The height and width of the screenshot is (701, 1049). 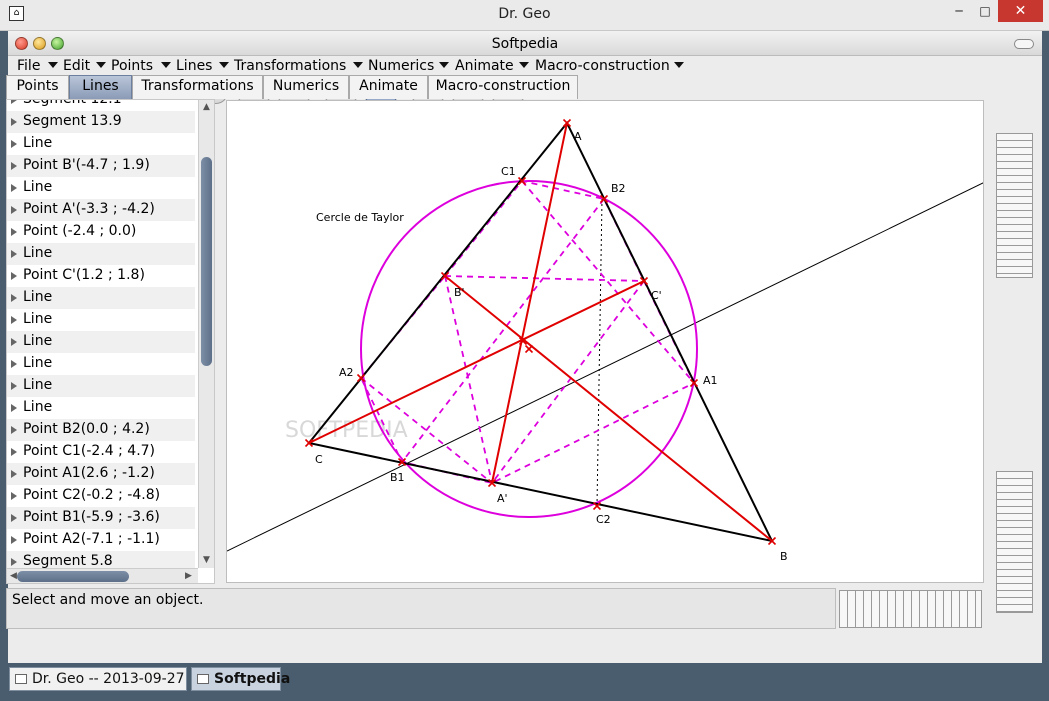 What do you see at coordinates (529, 349) in the screenshot?
I see `point-marker` at bounding box center [529, 349].